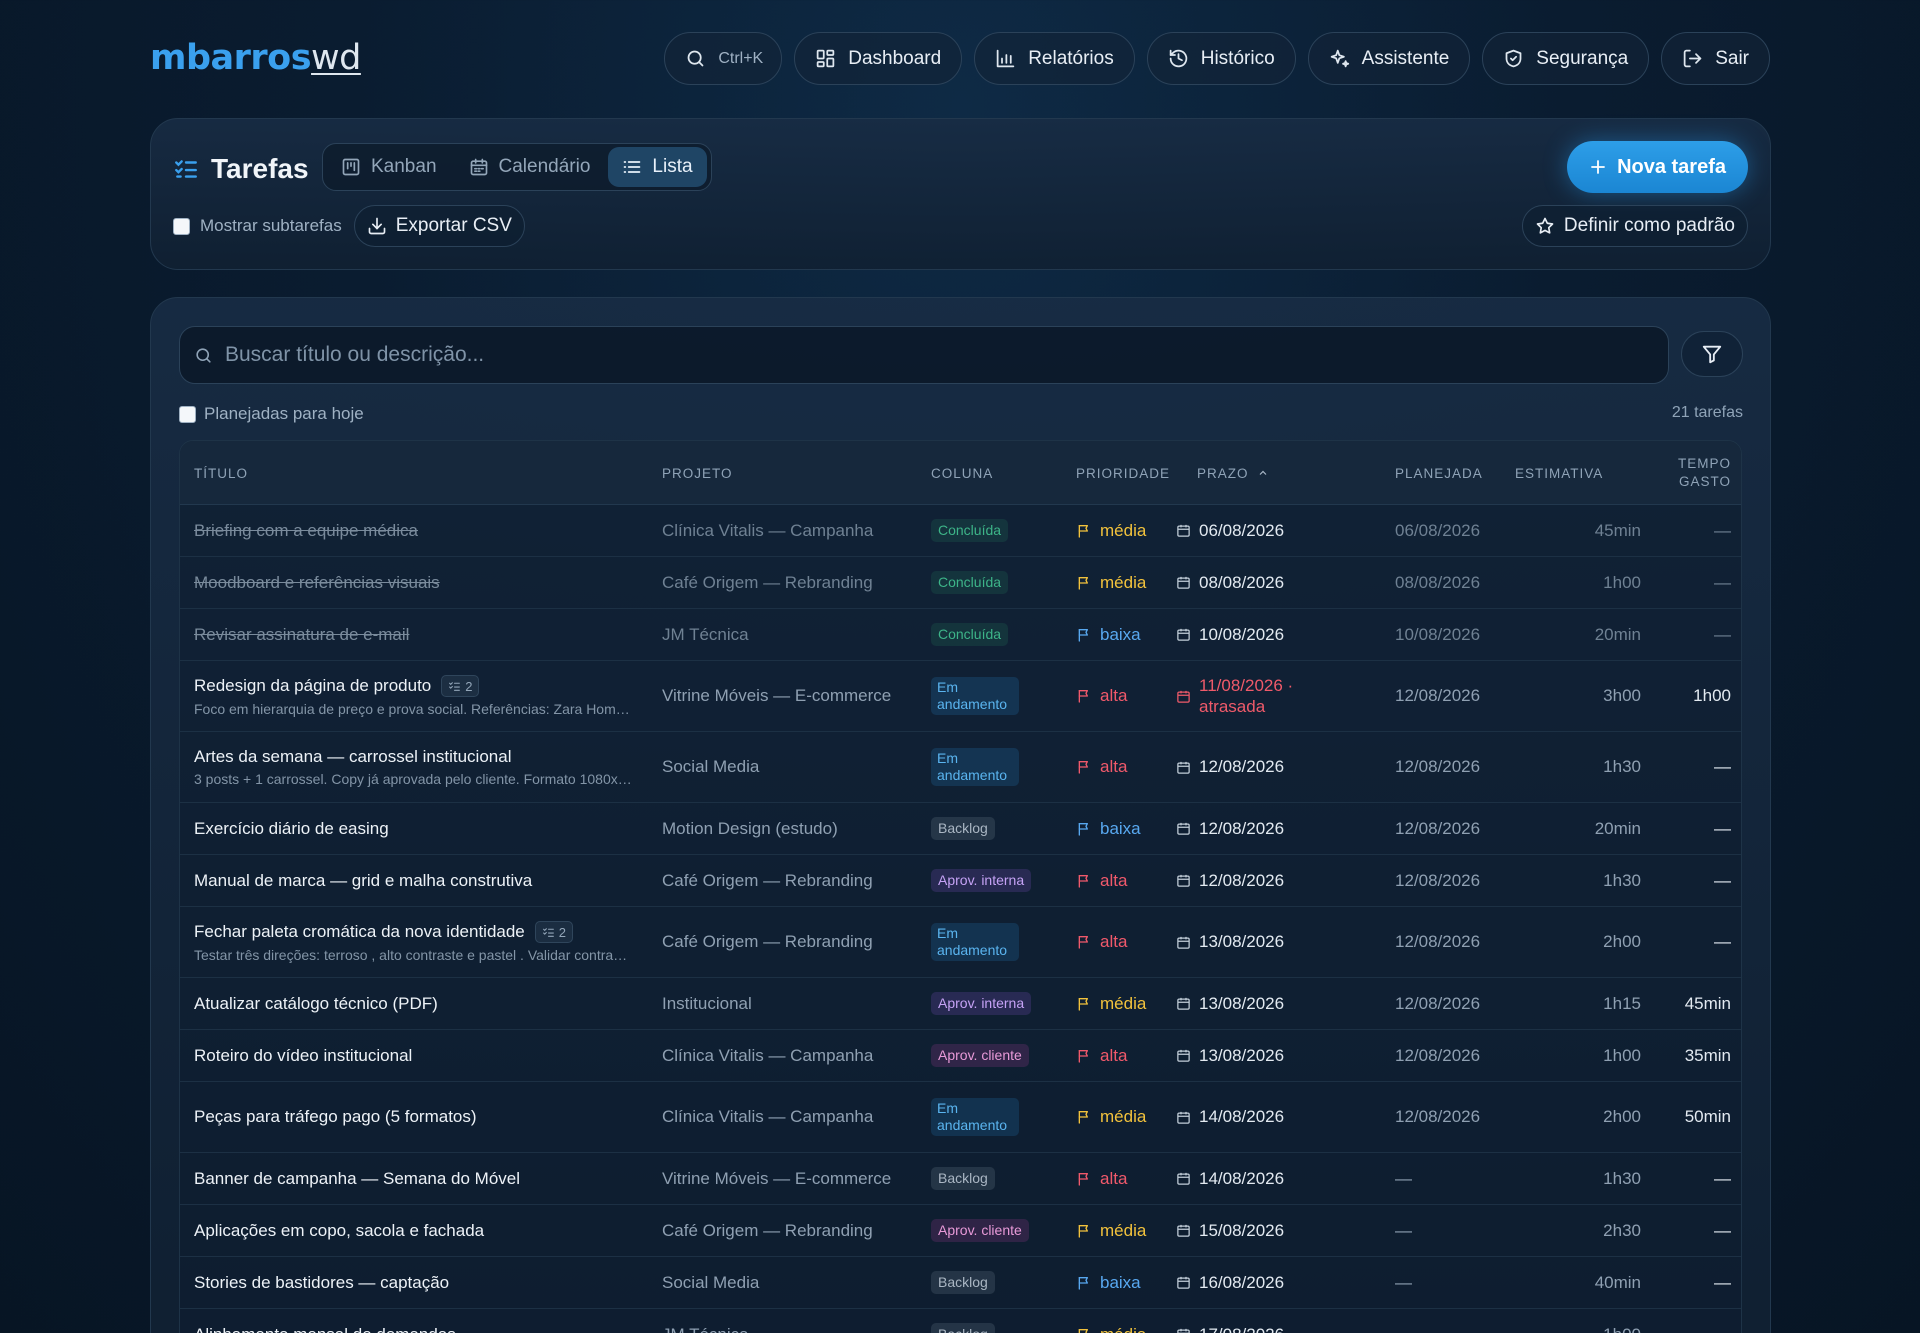  Describe the element at coordinates (1622, 766) in the screenshot. I see `task-estimate: 1h30` at that location.